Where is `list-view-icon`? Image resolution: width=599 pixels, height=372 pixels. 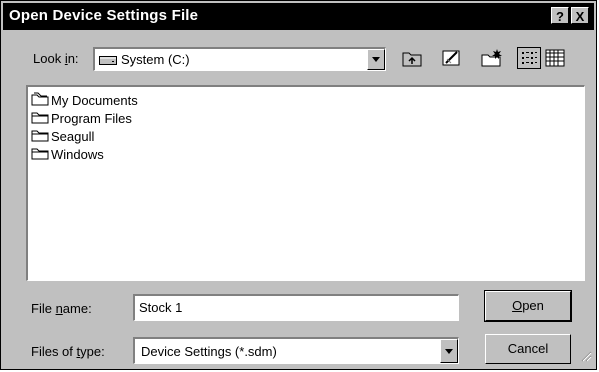
list-view-icon is located at coordinates (529, 58).